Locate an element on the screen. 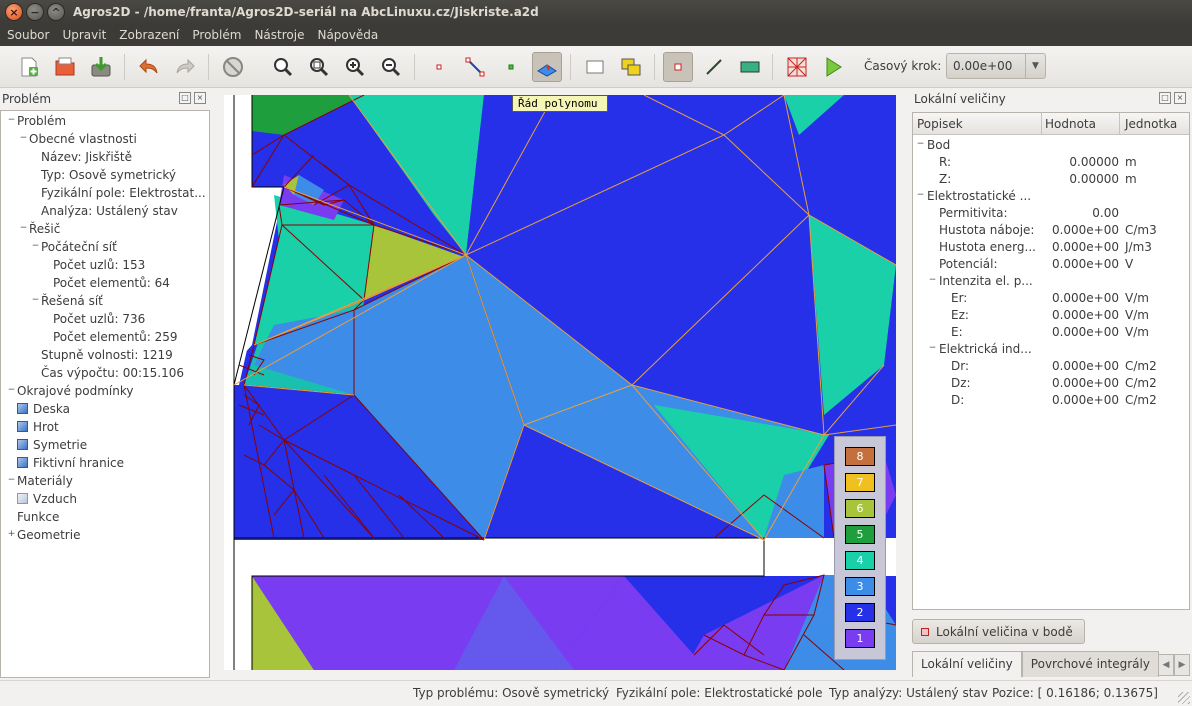  table-row: Er: 0.000e+00 V/m is located at coordinates (1051, 298).